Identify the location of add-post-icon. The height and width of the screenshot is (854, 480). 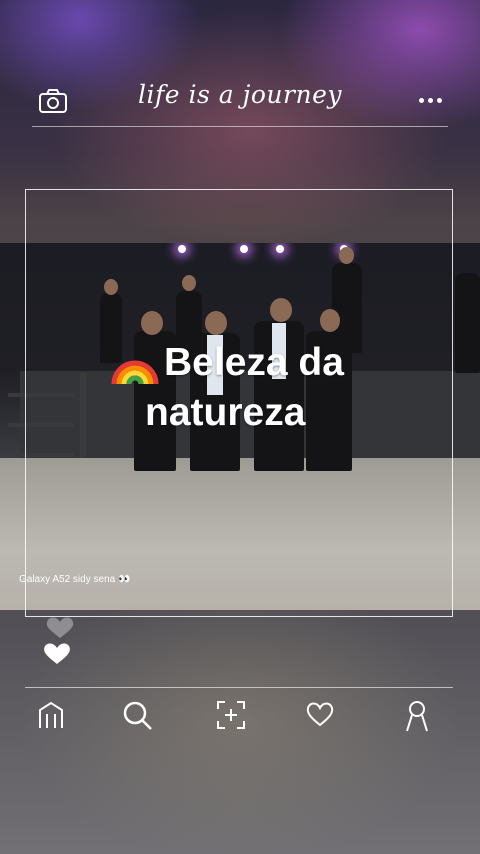
(231, 715).